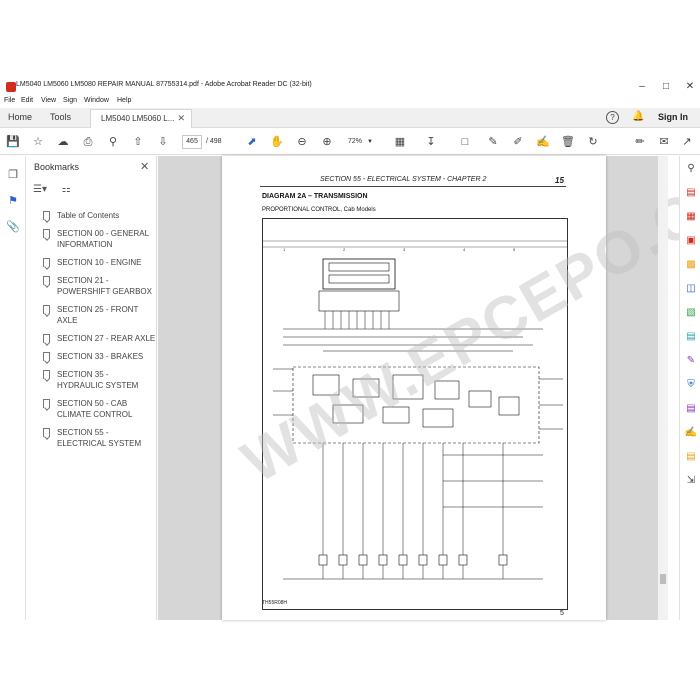 This screenshot has height=700, width=700. What do you see at coordinates (691, 337) in the screenshot?
I see `scan-icon: ▤` at bounding box center [691, 337].